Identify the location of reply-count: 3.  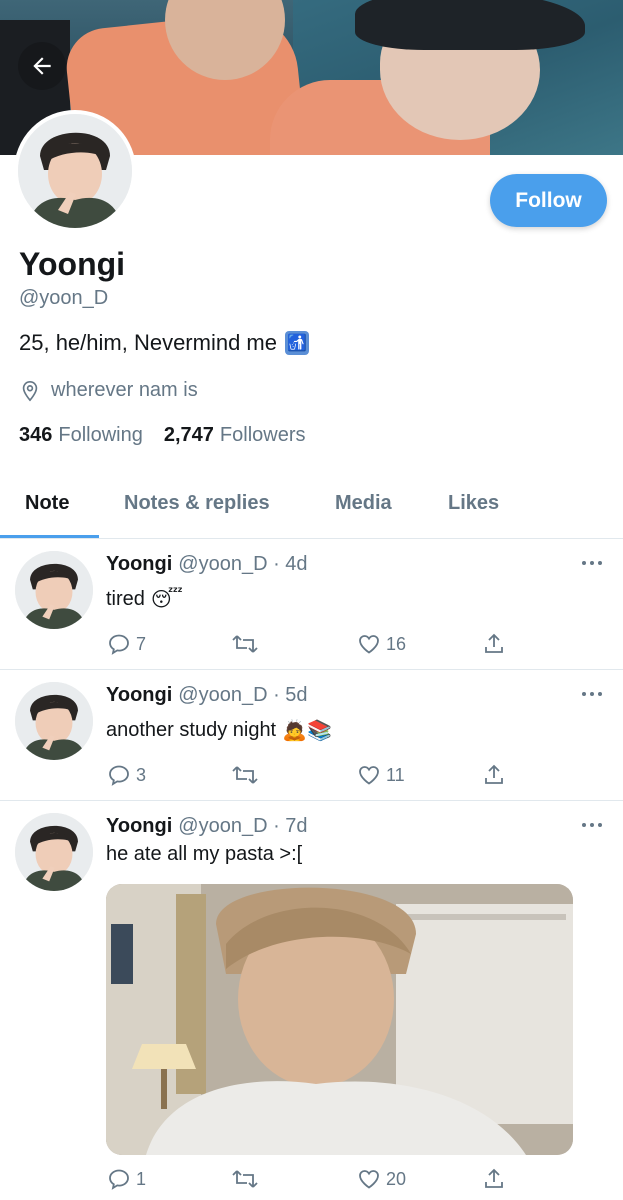
(141, 774).